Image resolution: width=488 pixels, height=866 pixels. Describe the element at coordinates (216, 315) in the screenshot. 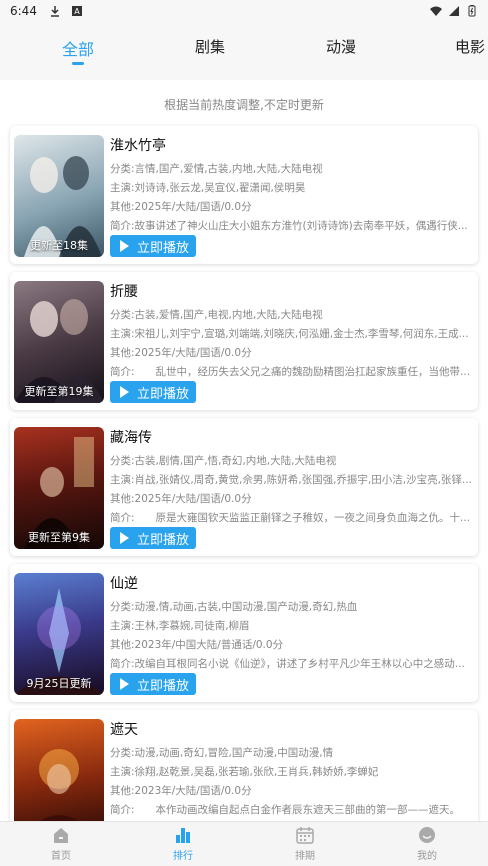

I see `item-category: 分类:古装,爱情,国产,电视,内地,大陆,大陆电视` at that location.